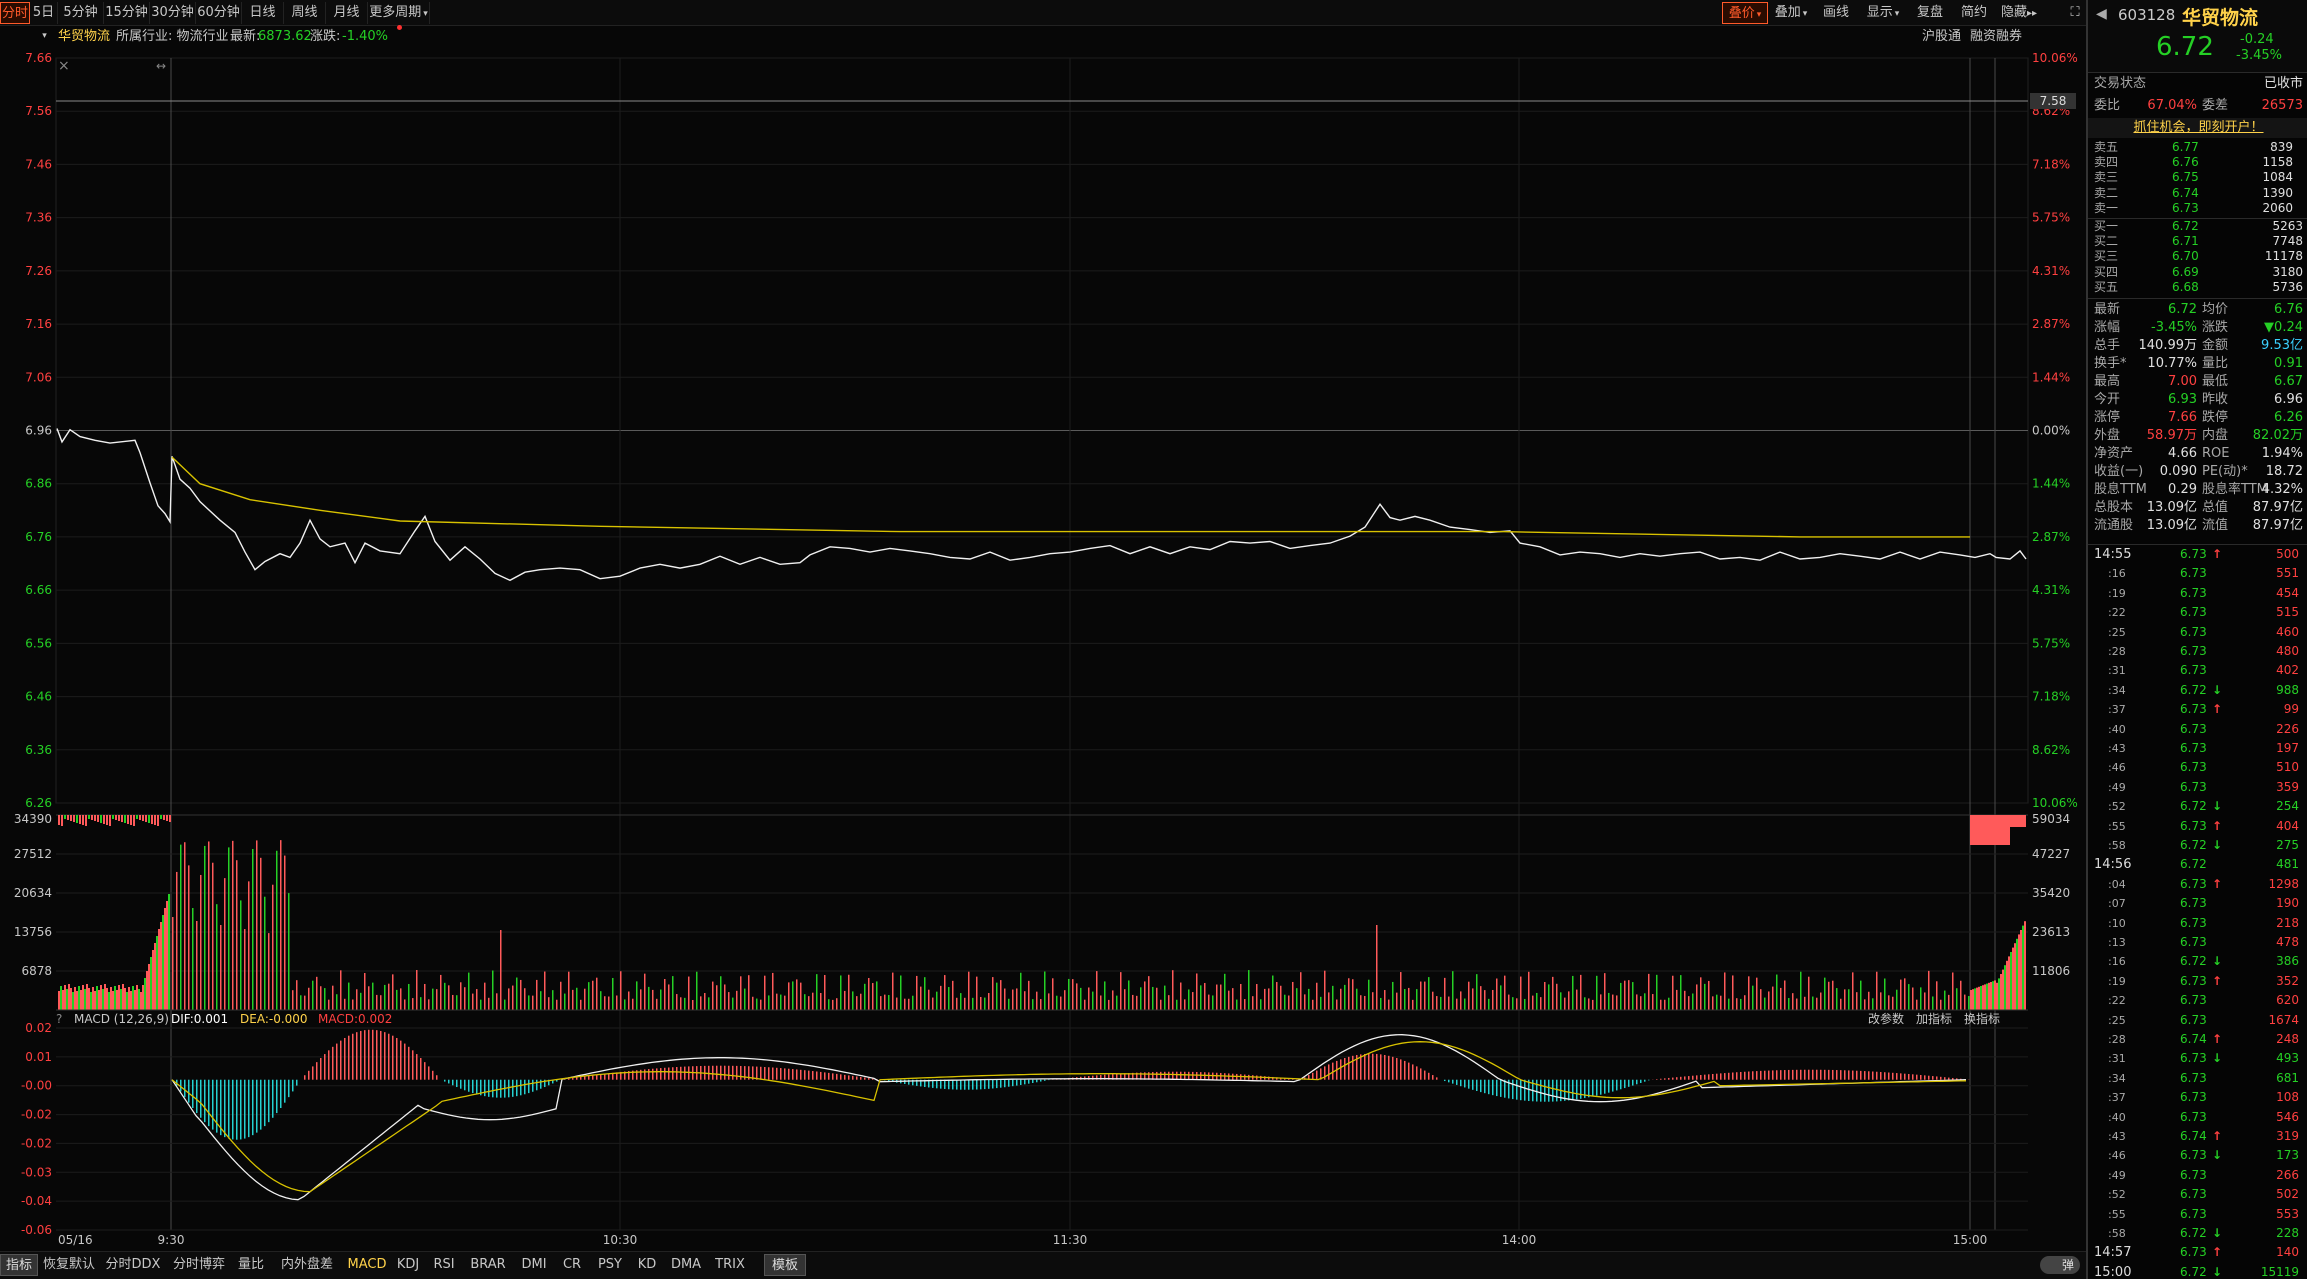  What do you see at coordinates (488, 1265) in the screenshot?
I see `indicator-tab-9: BRAR` at bounding box center [488, 1265].